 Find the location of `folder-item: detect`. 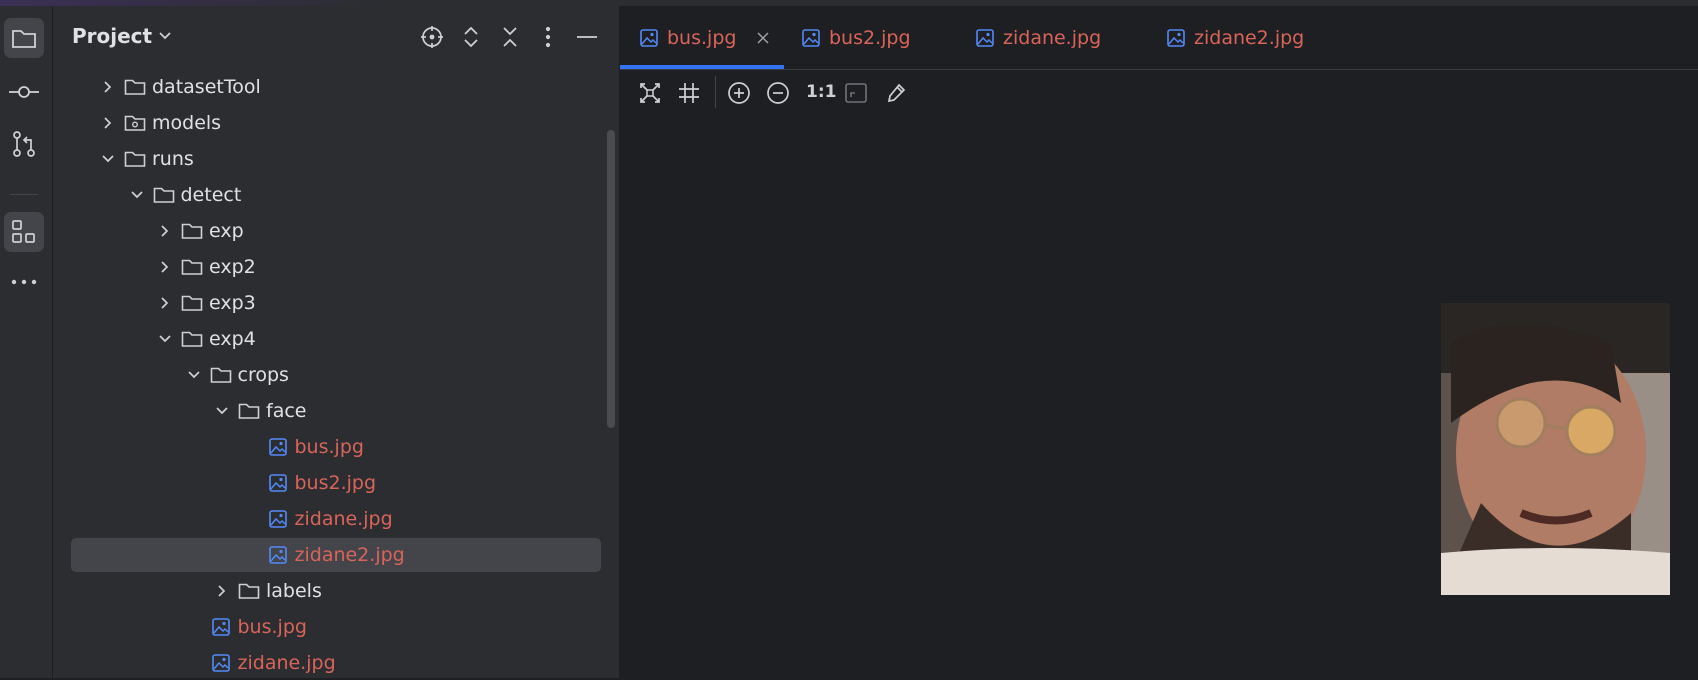

folder-item: detect is located at coordinates (336, 195).